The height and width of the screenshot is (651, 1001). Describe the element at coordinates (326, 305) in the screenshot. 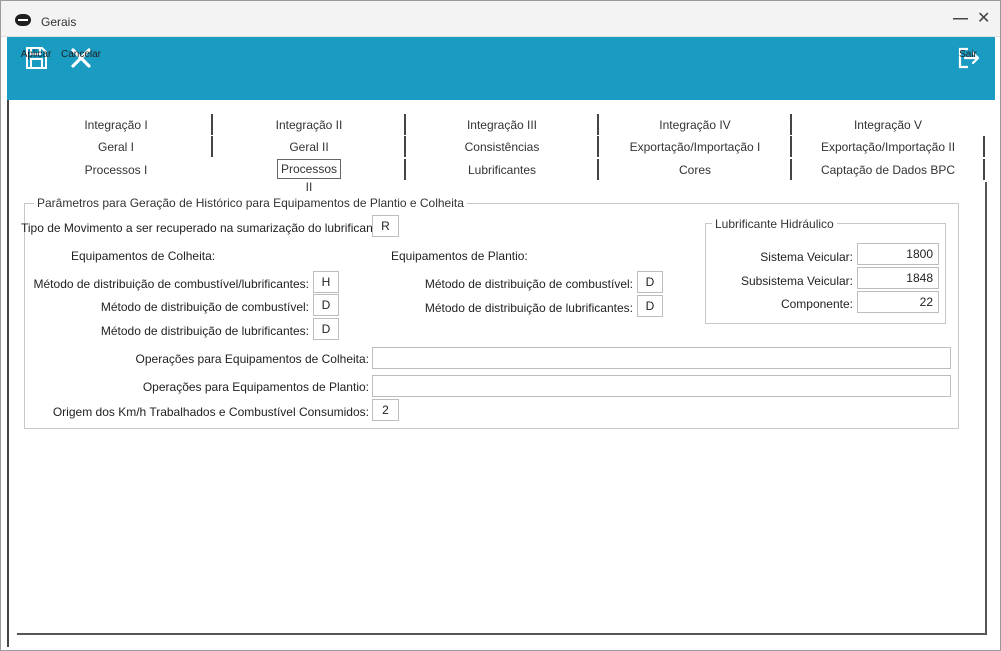

I see `harvest-fuel-method-field: D` at that location.